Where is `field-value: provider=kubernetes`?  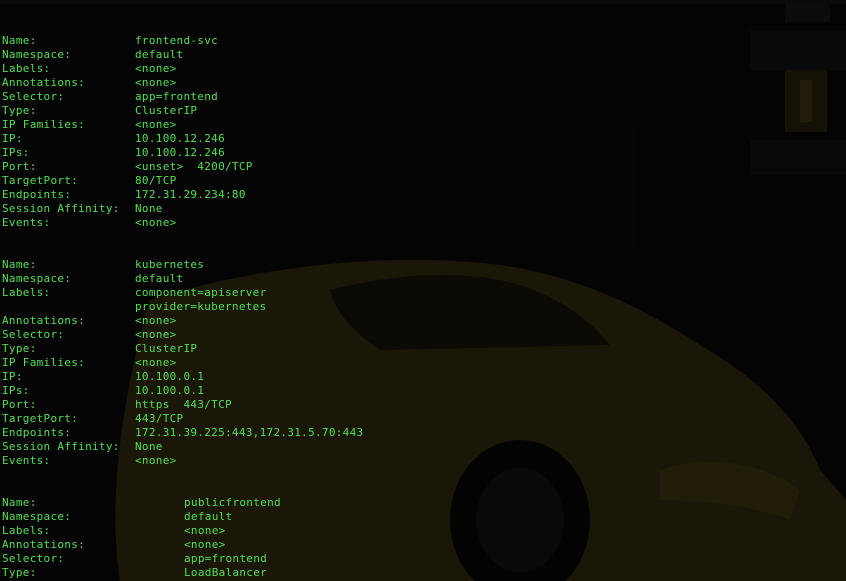
field-value: provider=kubernetes is located at coordinates (201, 306).